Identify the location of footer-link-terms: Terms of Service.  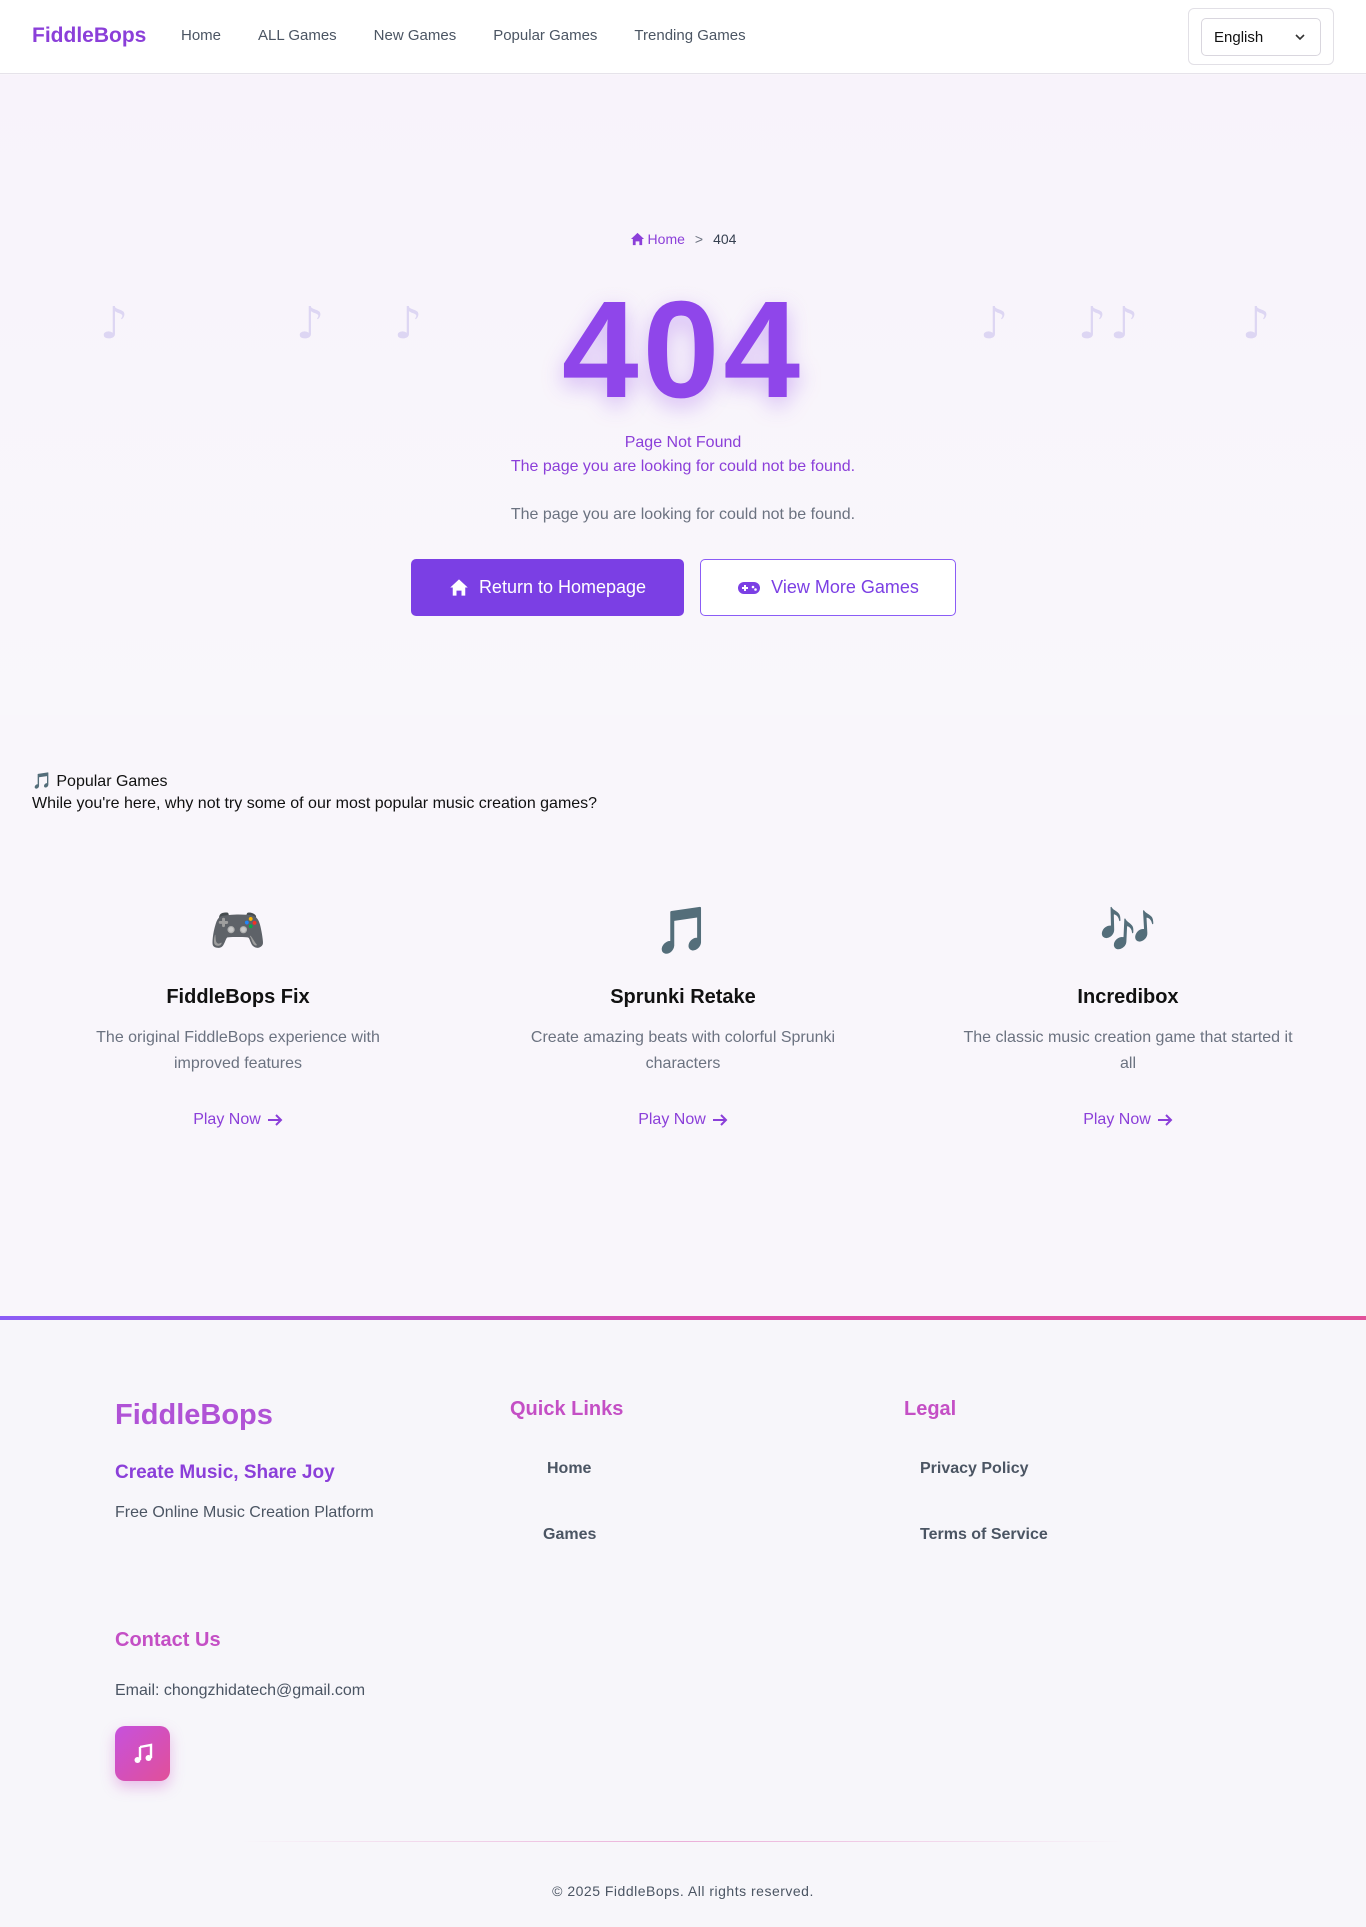
(984, 1535).